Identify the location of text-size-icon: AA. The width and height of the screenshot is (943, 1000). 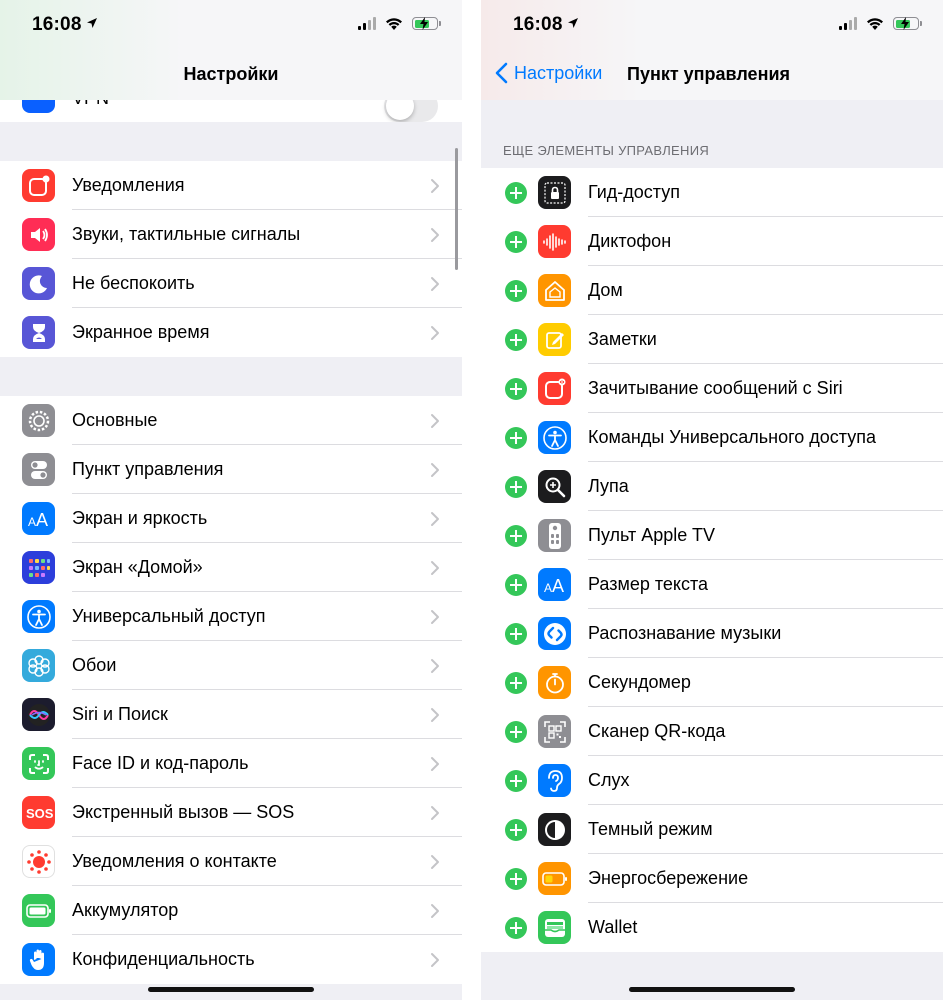
(554, 584).